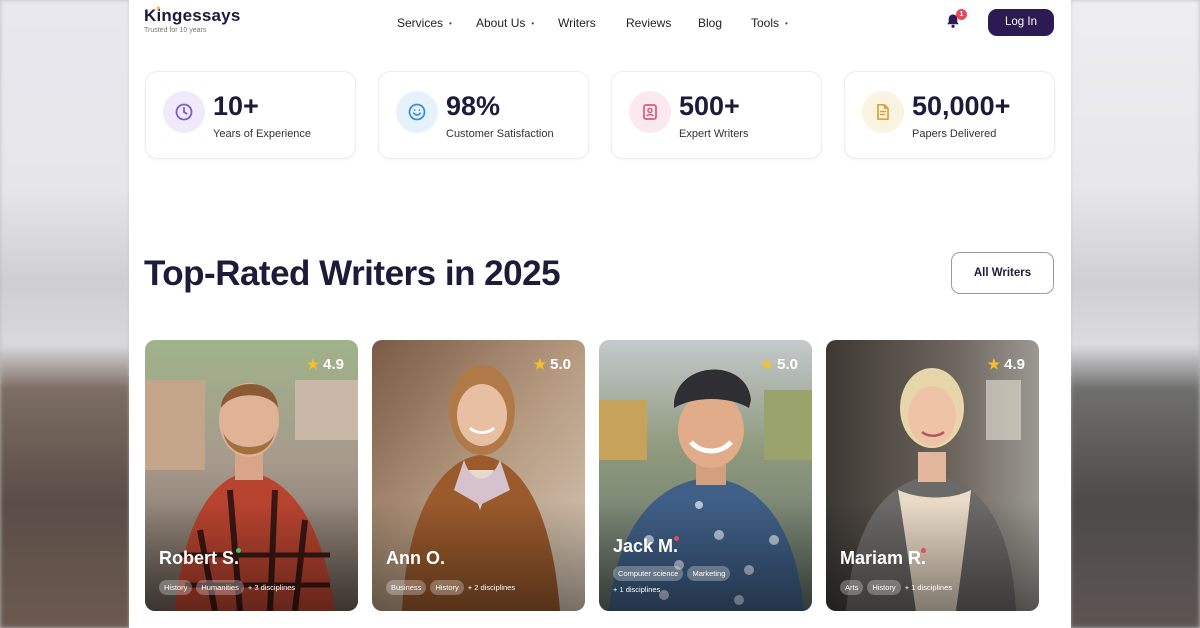  I want to click on stat-card-satisfaction: 98% Customer Satisfaction, so click(483, 115).